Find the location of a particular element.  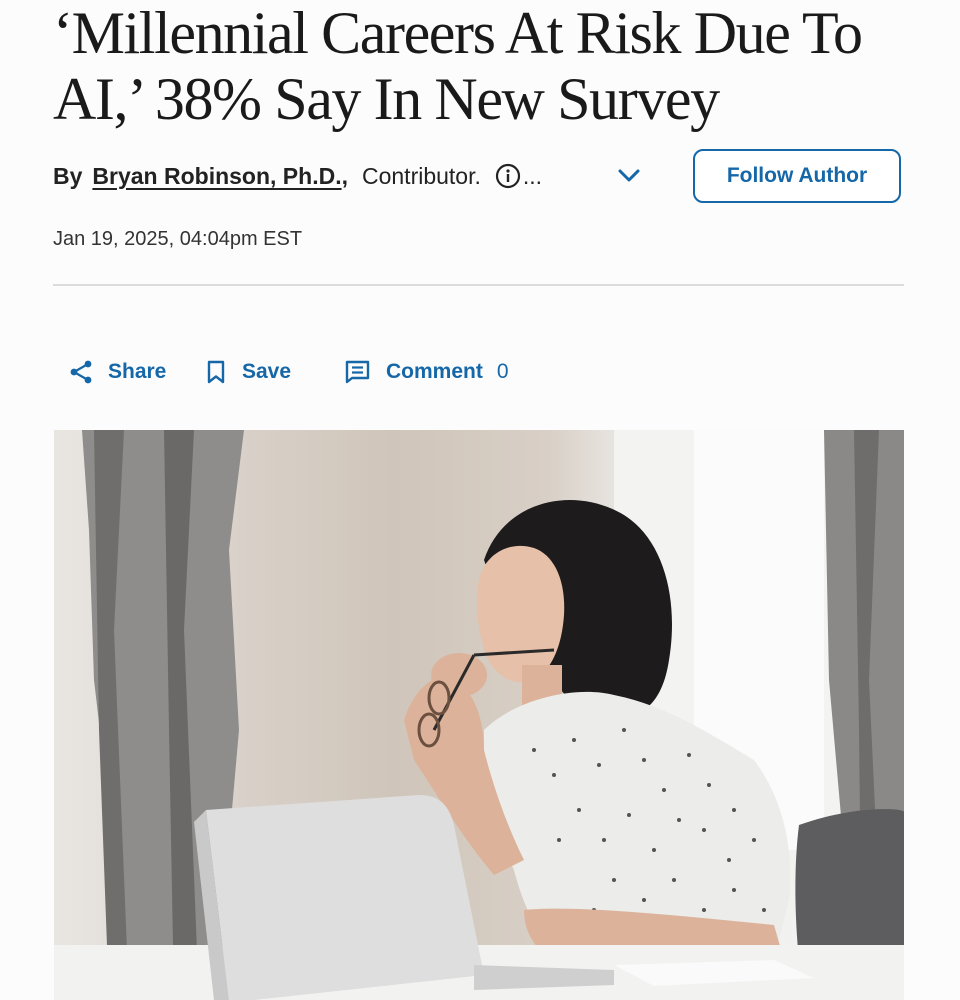

publish-date: Jan 19, 2025, 04:04pm EST is located at coordinates (178, 239).